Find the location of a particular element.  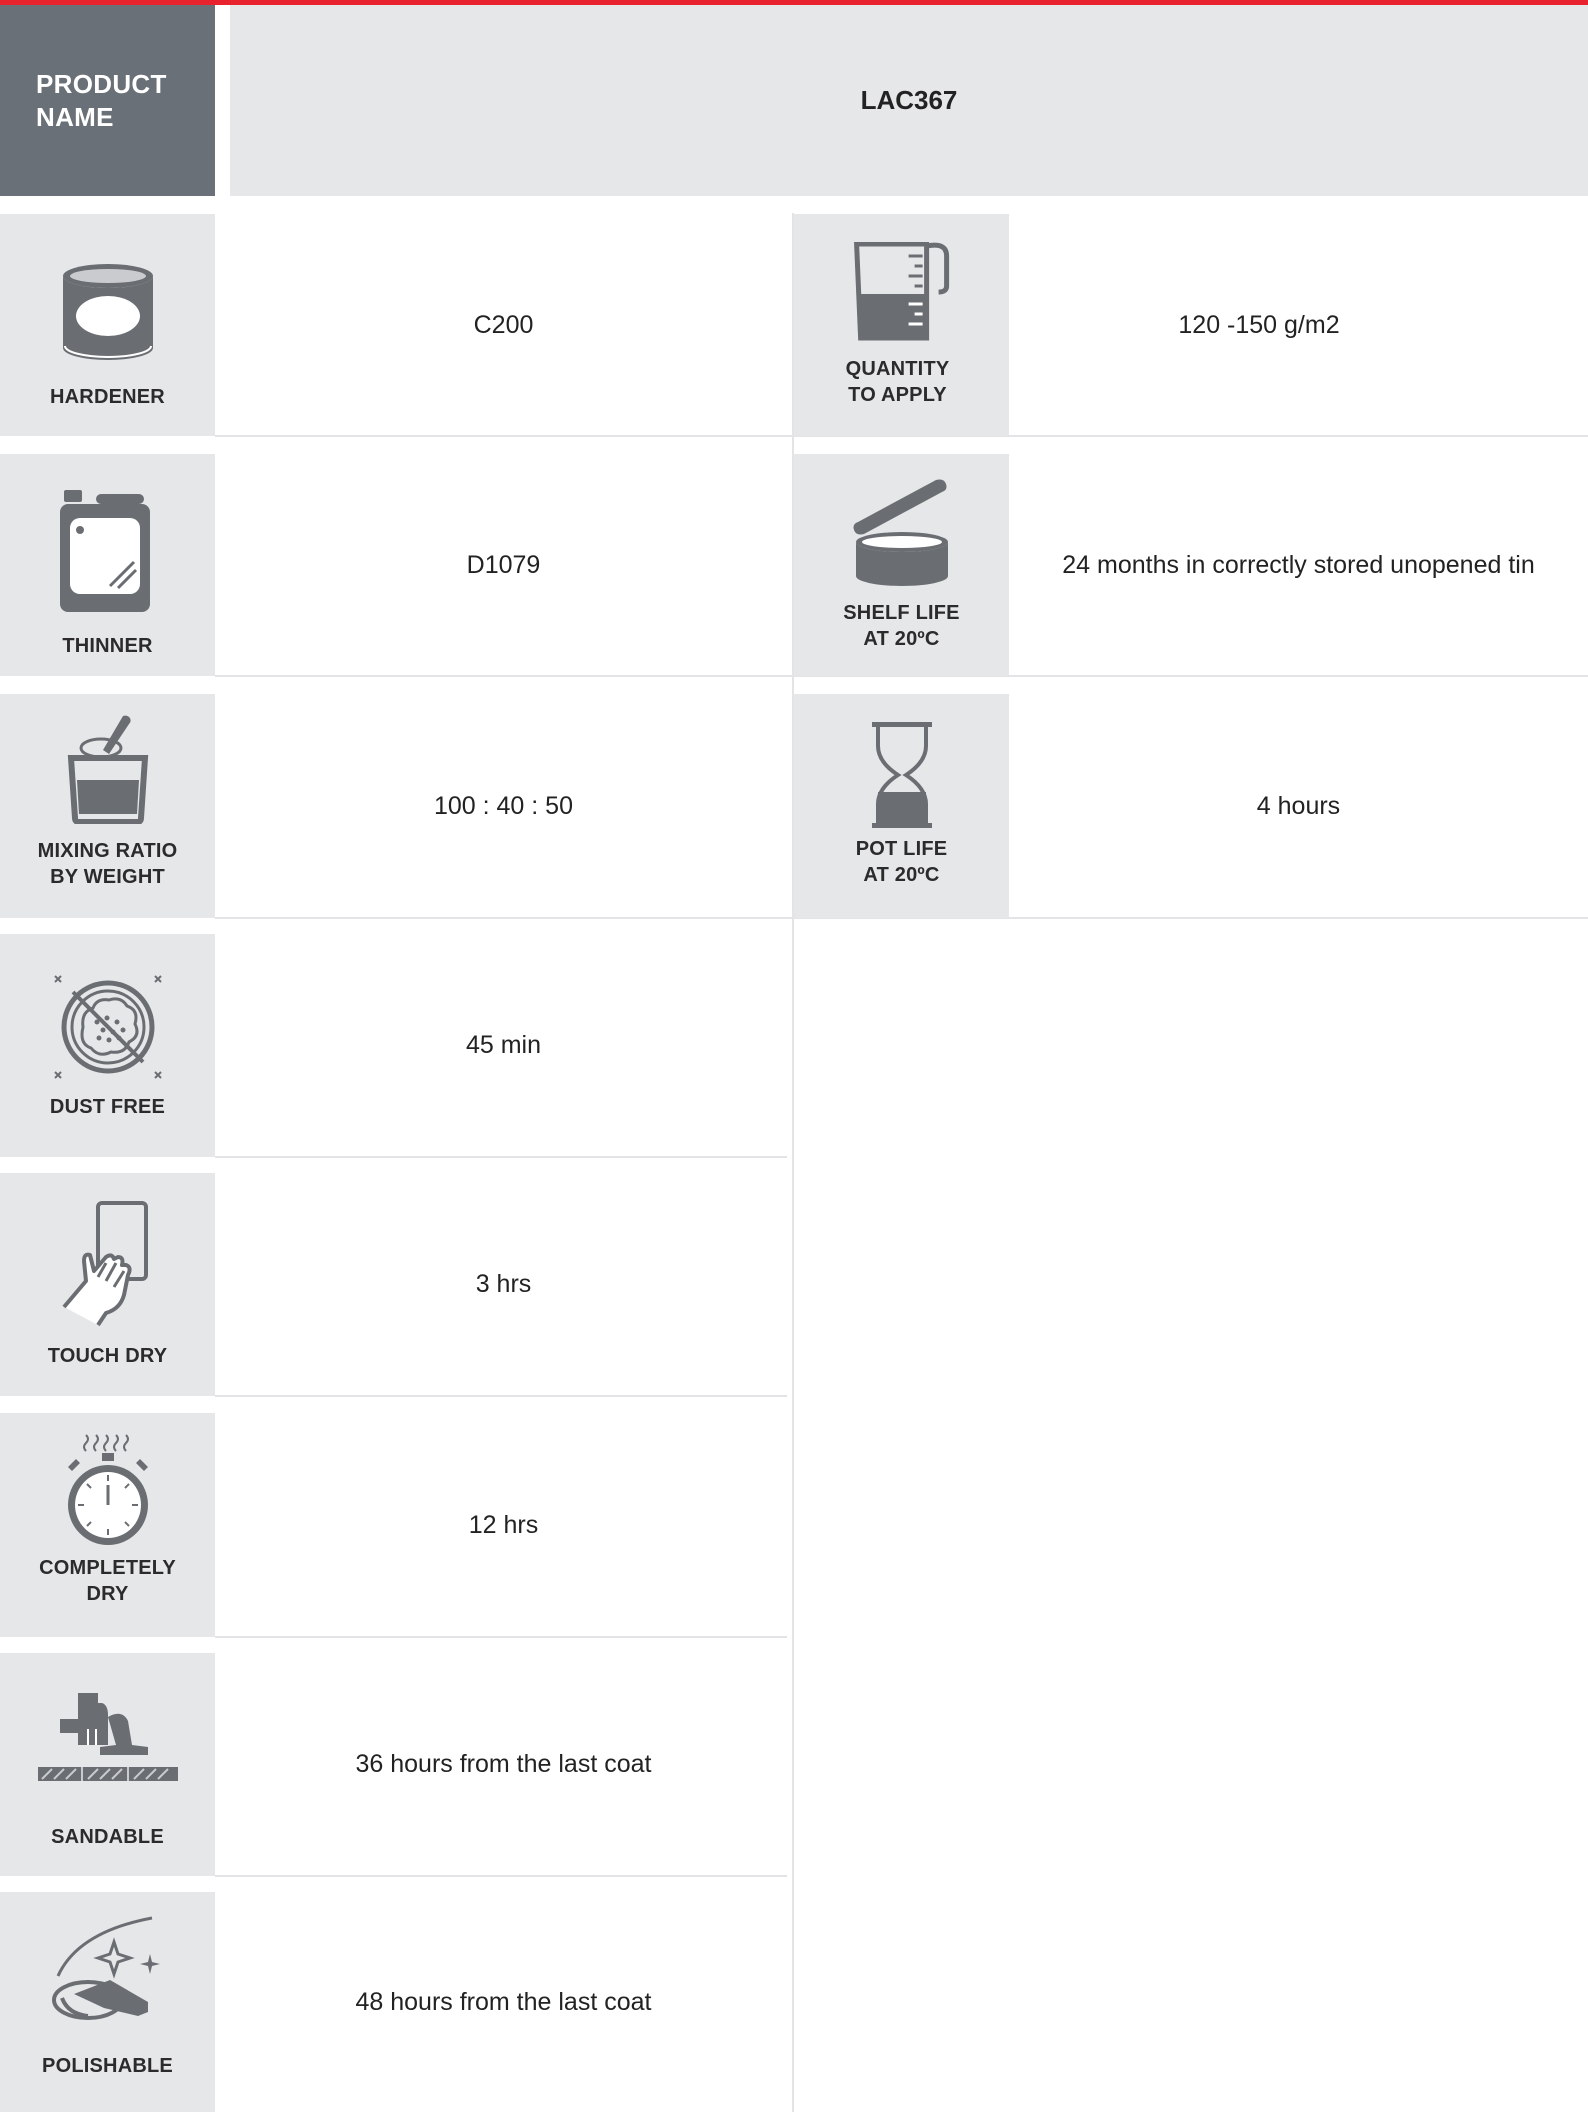

thinner-label: THINNER is located at coordinates (107, 646).